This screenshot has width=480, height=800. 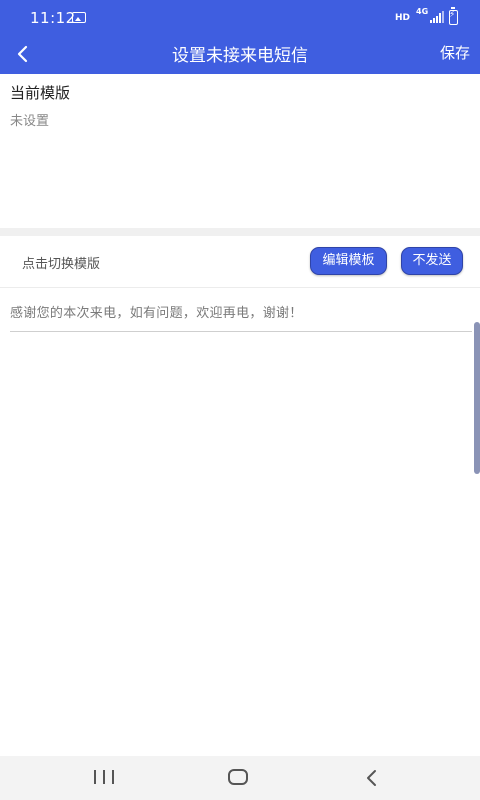 I want to click on gallery-notification-icon, so click(x=79, y=17).